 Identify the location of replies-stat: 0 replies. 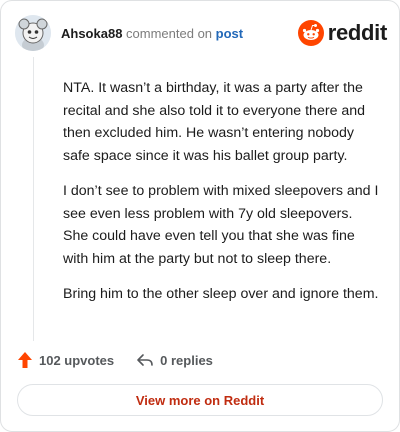
(174, 360).